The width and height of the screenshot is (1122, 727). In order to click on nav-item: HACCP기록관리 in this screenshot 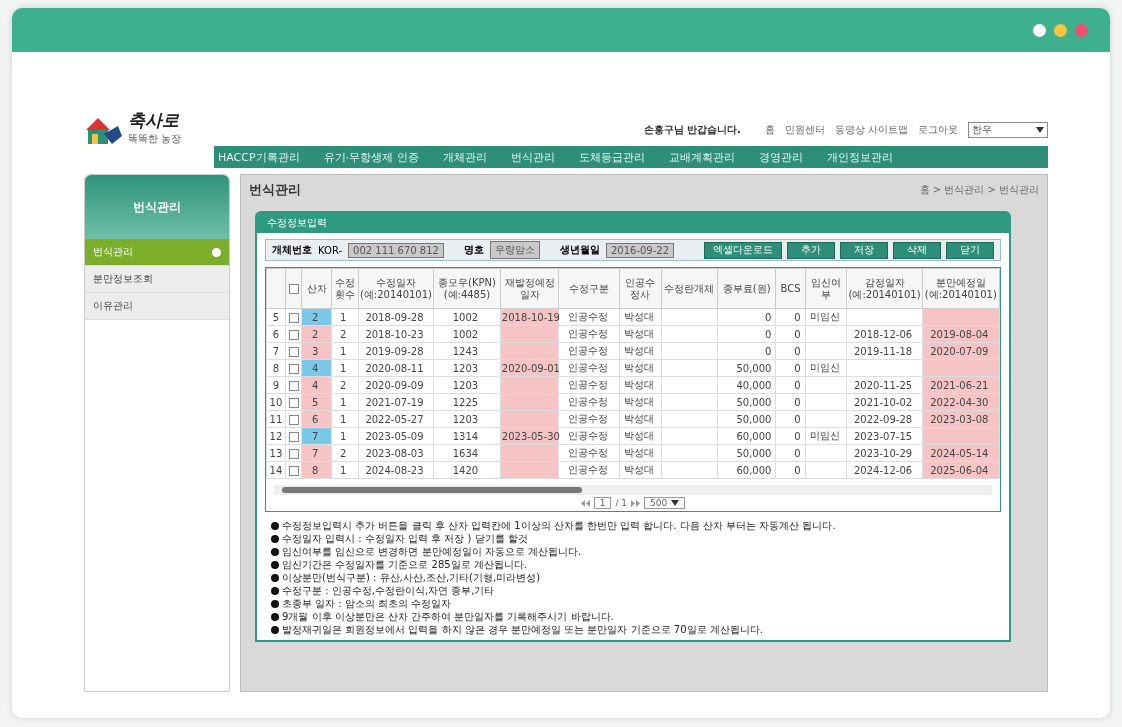, I will do `click(259, 157)`.